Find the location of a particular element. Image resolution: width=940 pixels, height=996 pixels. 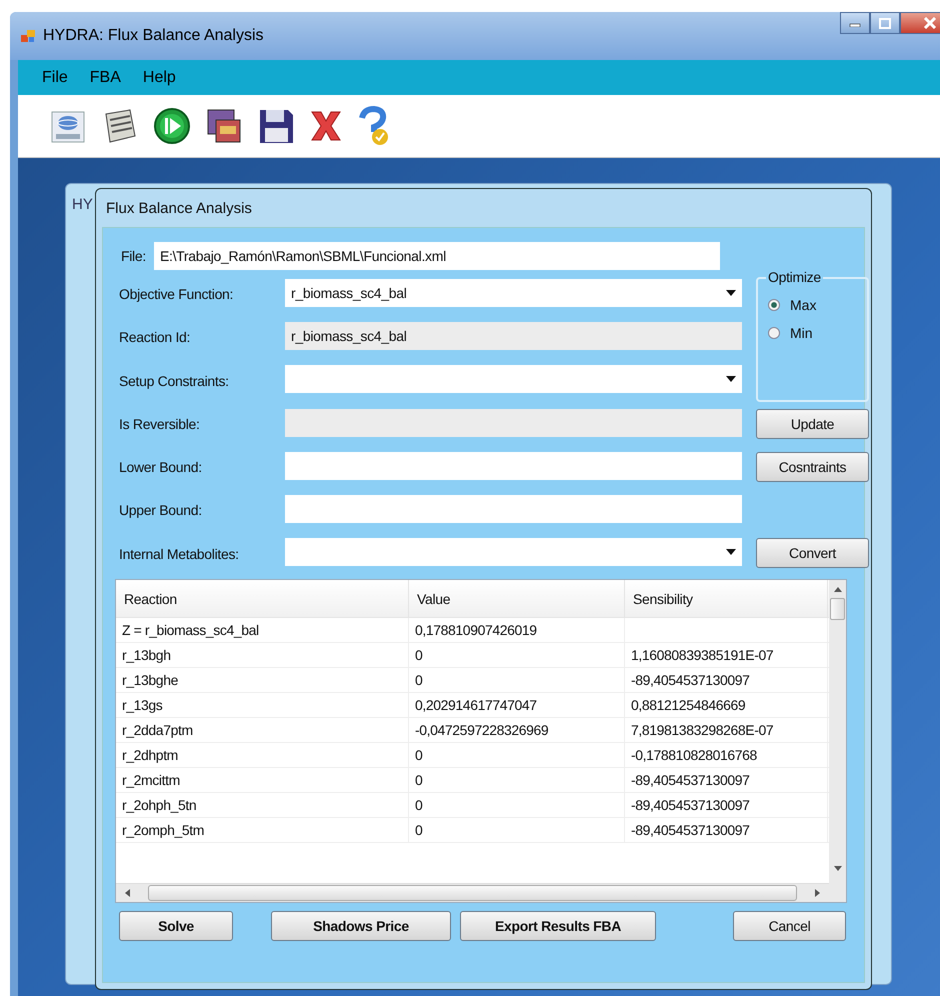

table-cell: -0,0472597228326969 is located at coordinates (517, 730).